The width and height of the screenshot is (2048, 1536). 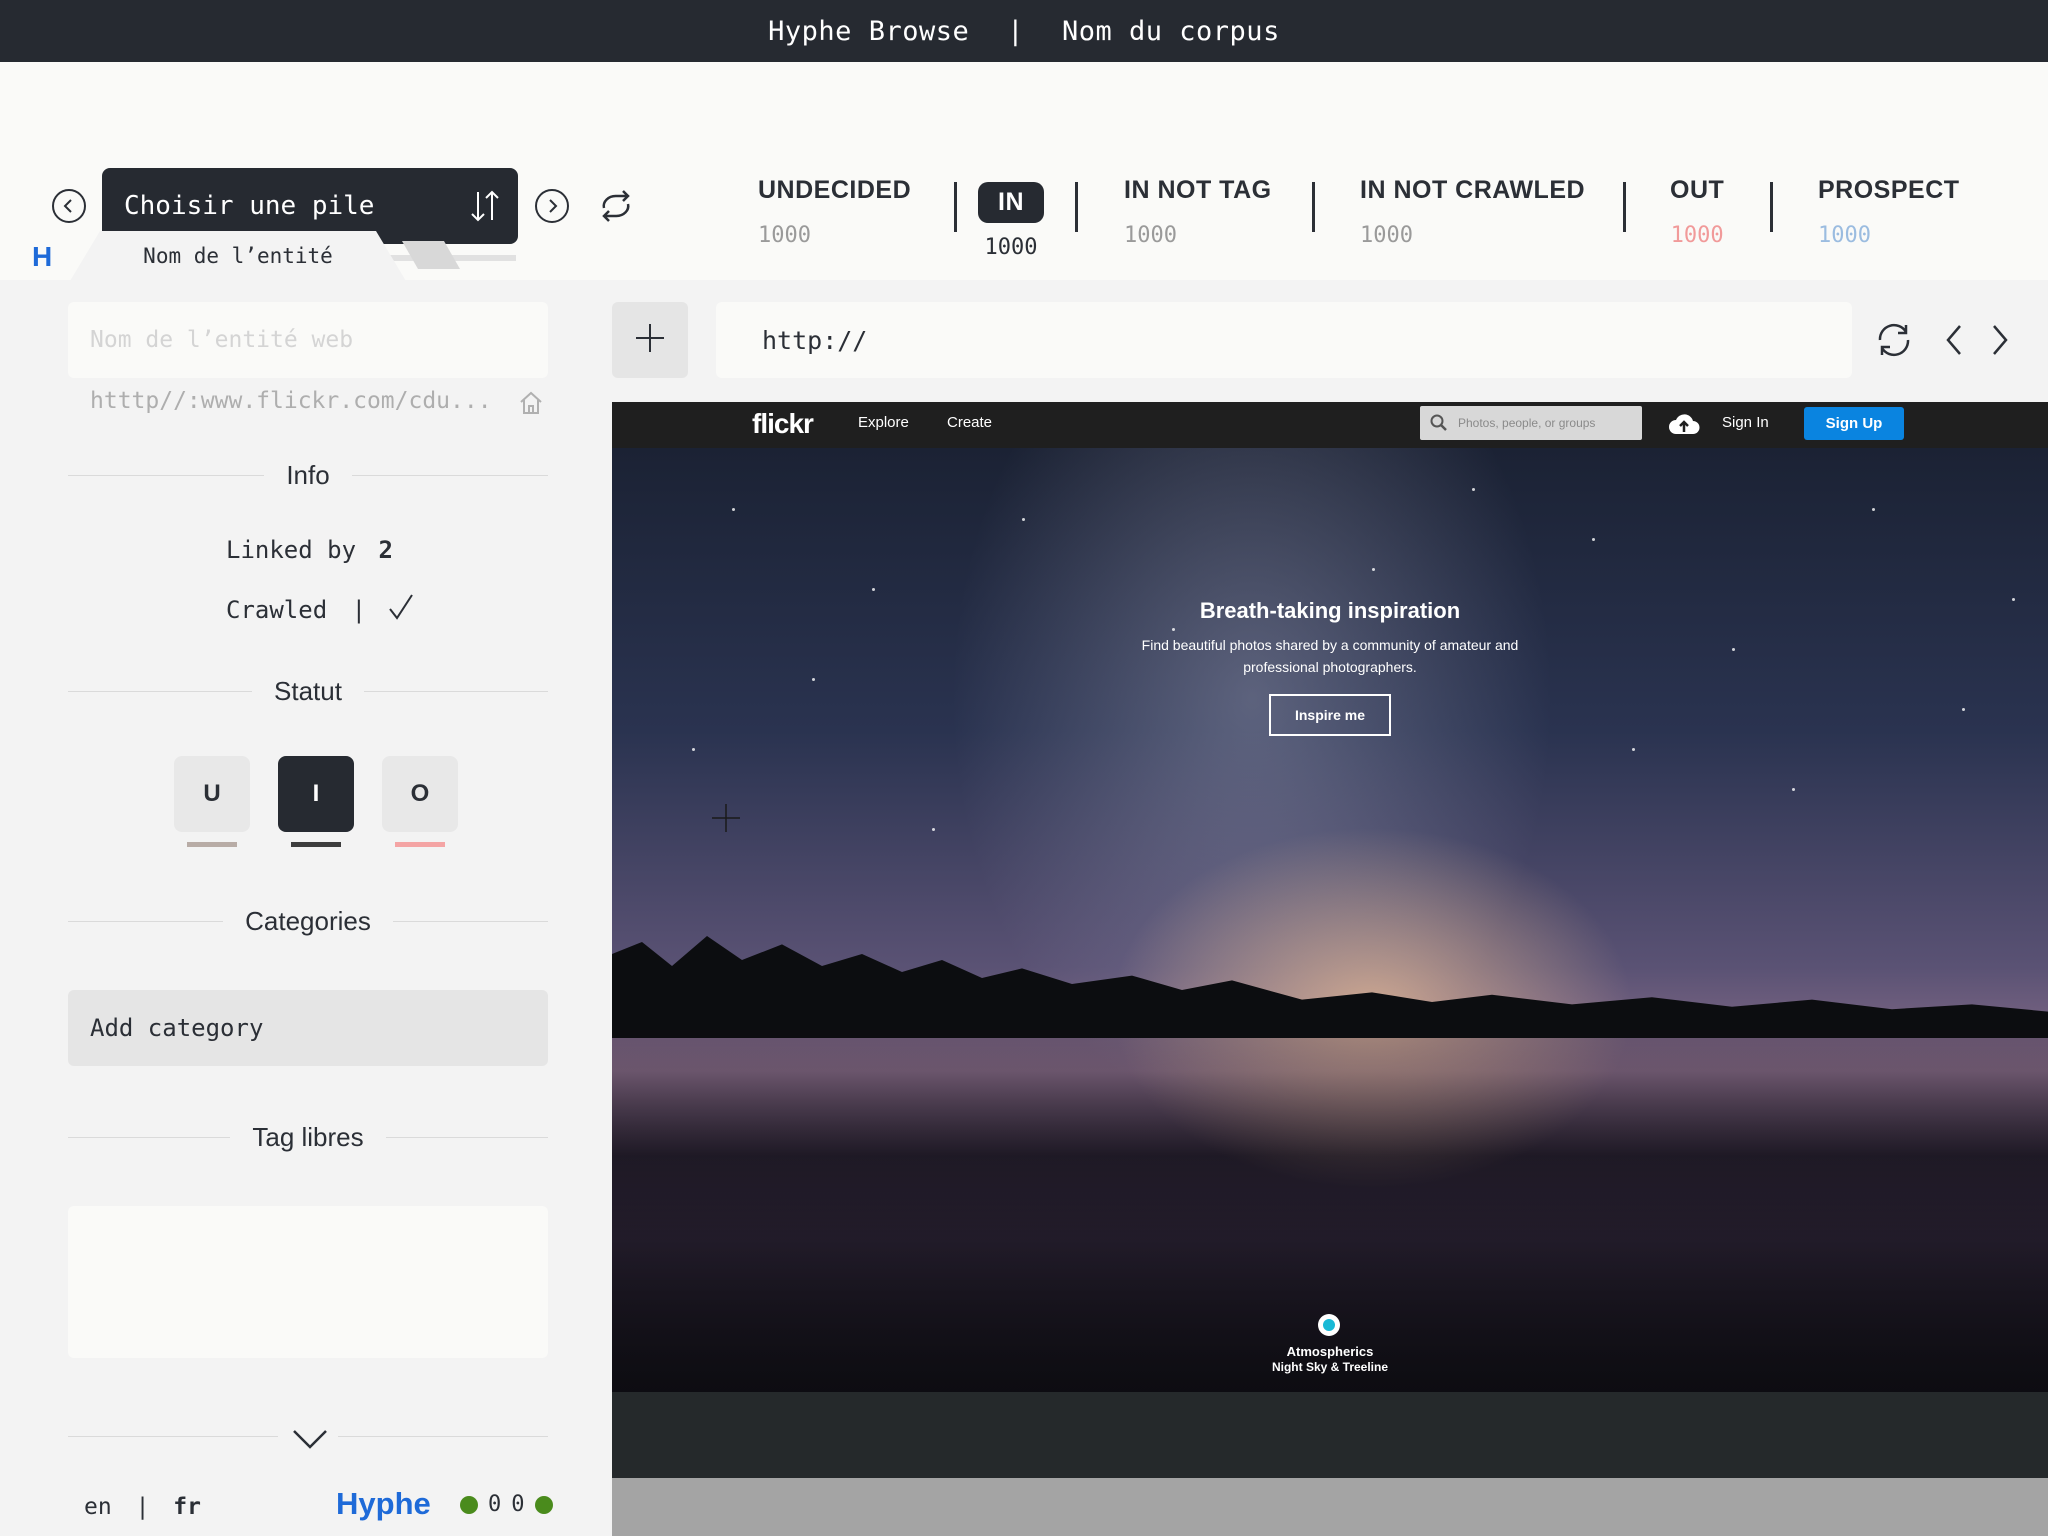 What do you see at coordinates (42, 257) in the screenshot?
I see `hyphe-logo: H` at bounding box center [42, 257].